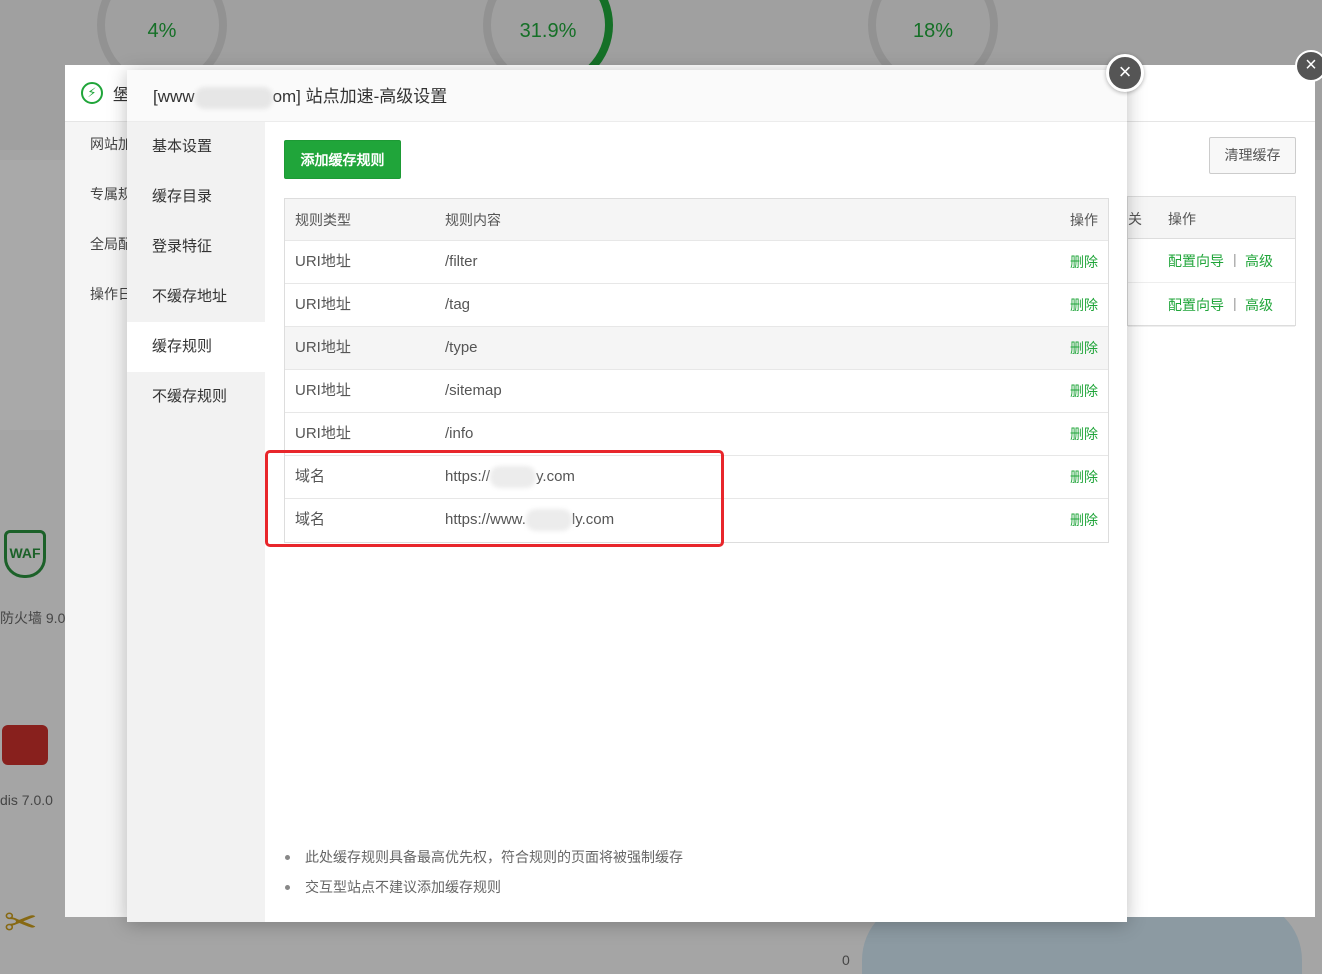  I want to click on table-row: URI地址 /sitemap 删除, so click(696, 391).